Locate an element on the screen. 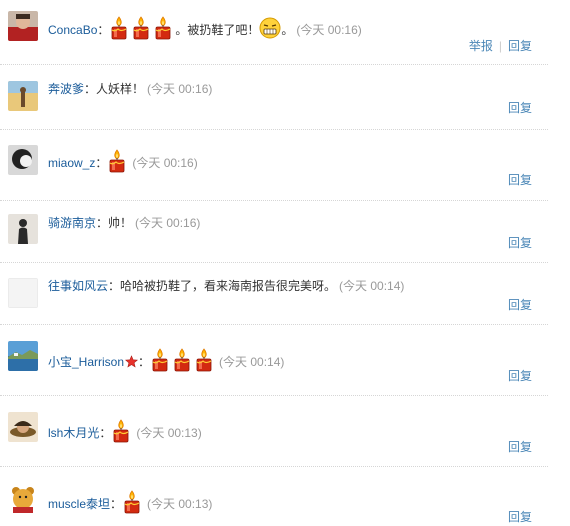  comment-line: ConcaBo： 。被扔鞋了吧！ 。 (今天 00:16) is located at coordinates (205, 28).